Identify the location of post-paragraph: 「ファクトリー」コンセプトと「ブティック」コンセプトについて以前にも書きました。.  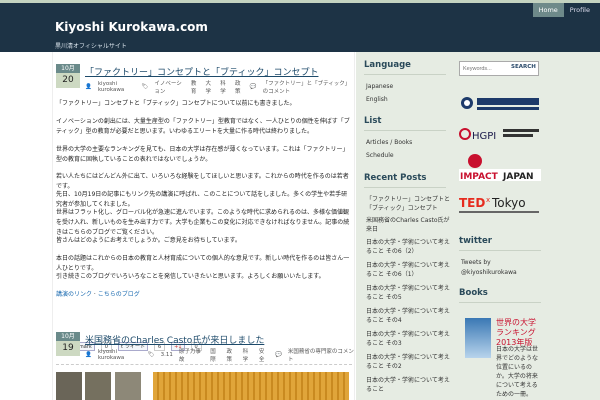
(176, 103).